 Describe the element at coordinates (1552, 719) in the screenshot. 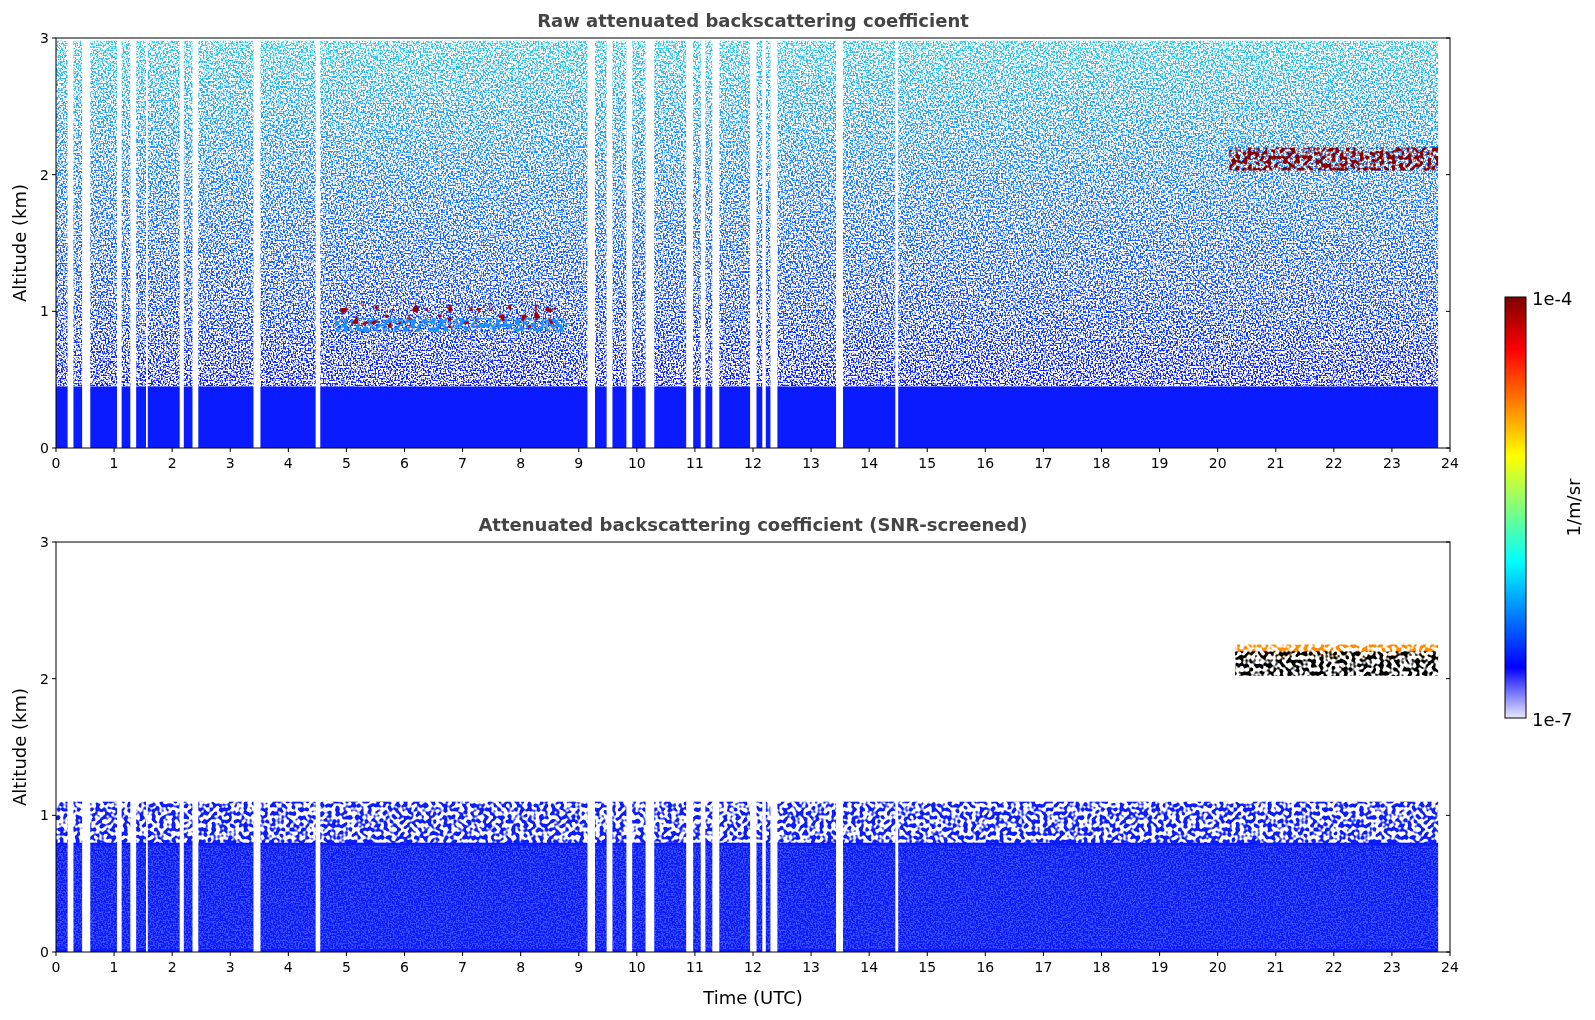

I see `colorbar-min-label: 1e-7` at that location.